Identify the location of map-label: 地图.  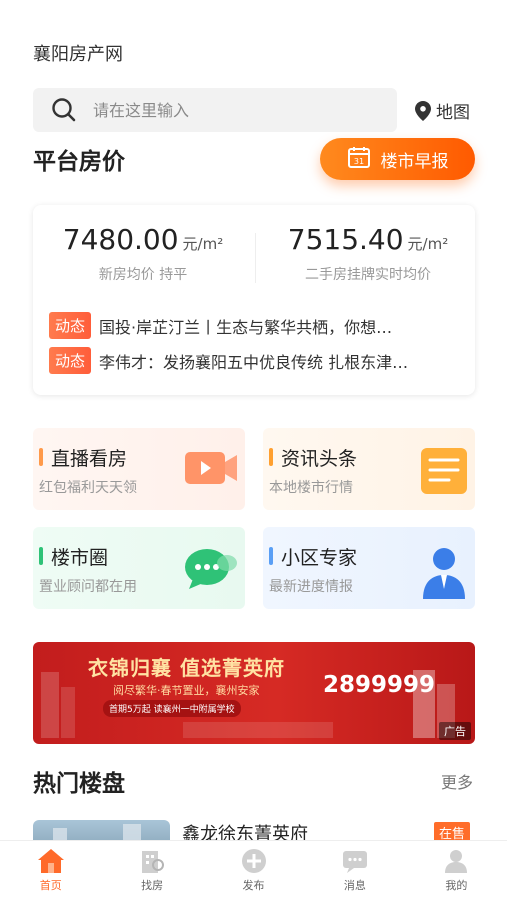
(453, 113).